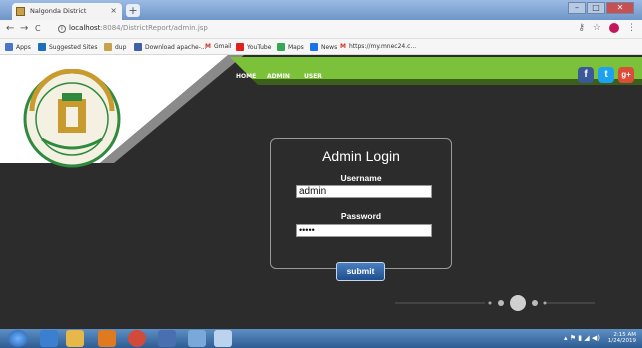  Describe the element at coordinates (10, 28) in the screenshot. I see `back-button: ←` at that location.